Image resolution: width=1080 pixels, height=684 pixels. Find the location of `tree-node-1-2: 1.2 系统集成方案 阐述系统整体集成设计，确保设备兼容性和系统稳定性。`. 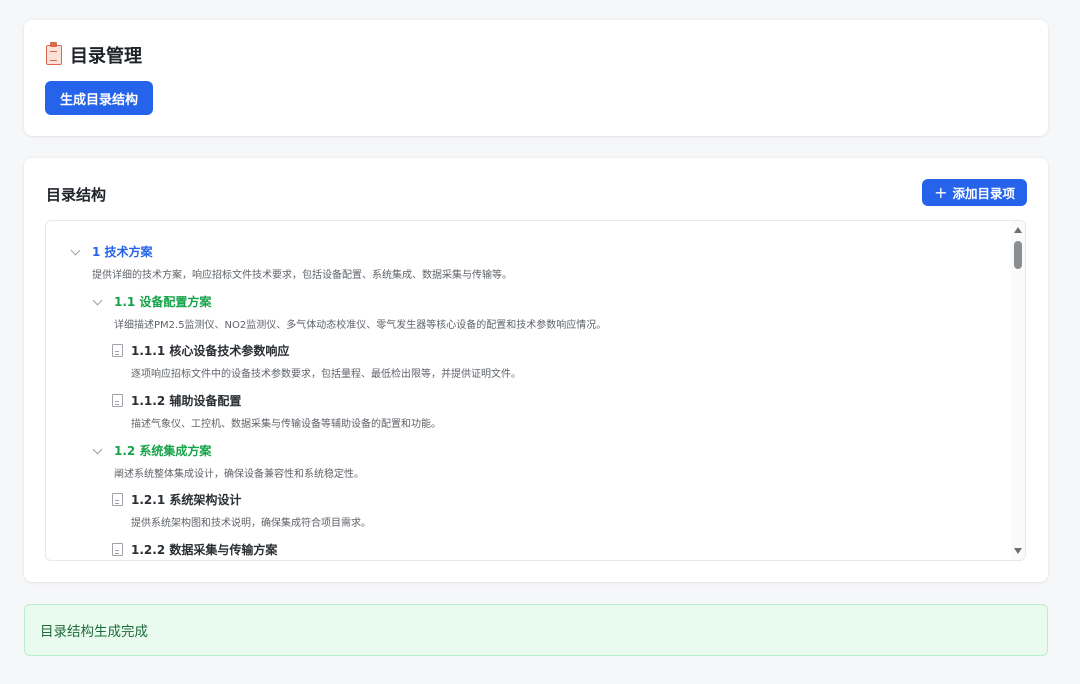

tree-node-1-2: 1.2 系统集成方案 阐述系统整体集成设计，确保设备兼容性和系统稳定性。 is located at coordinates (228, 461).